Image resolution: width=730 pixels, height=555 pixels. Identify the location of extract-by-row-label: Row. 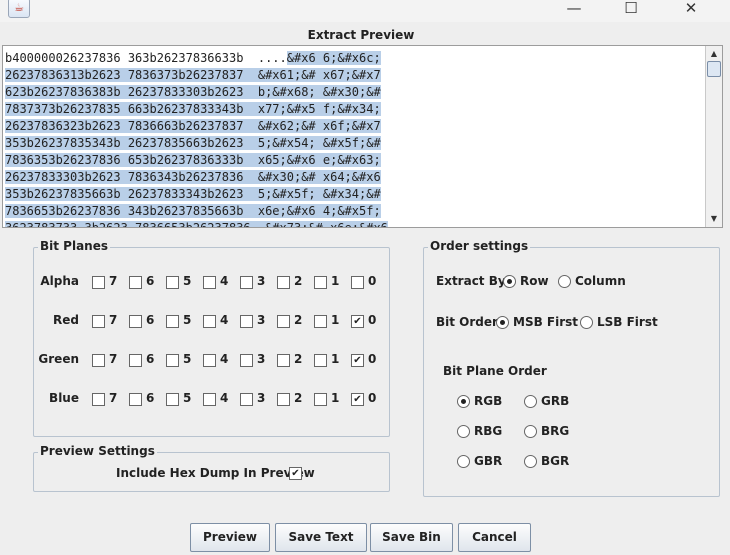
(534, 281).